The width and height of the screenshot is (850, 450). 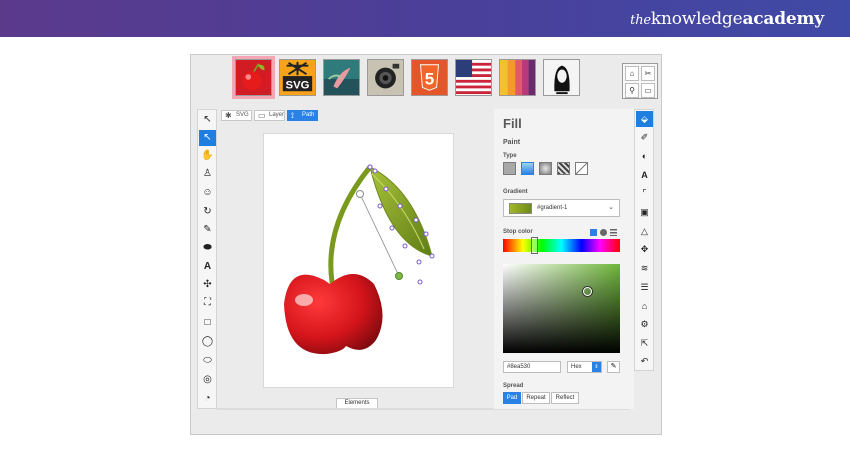 What do you see at coordinates (536, 398) in the screenshot?
I see `spread-repeat-button: Repeat` at bounding box center [536, 398].